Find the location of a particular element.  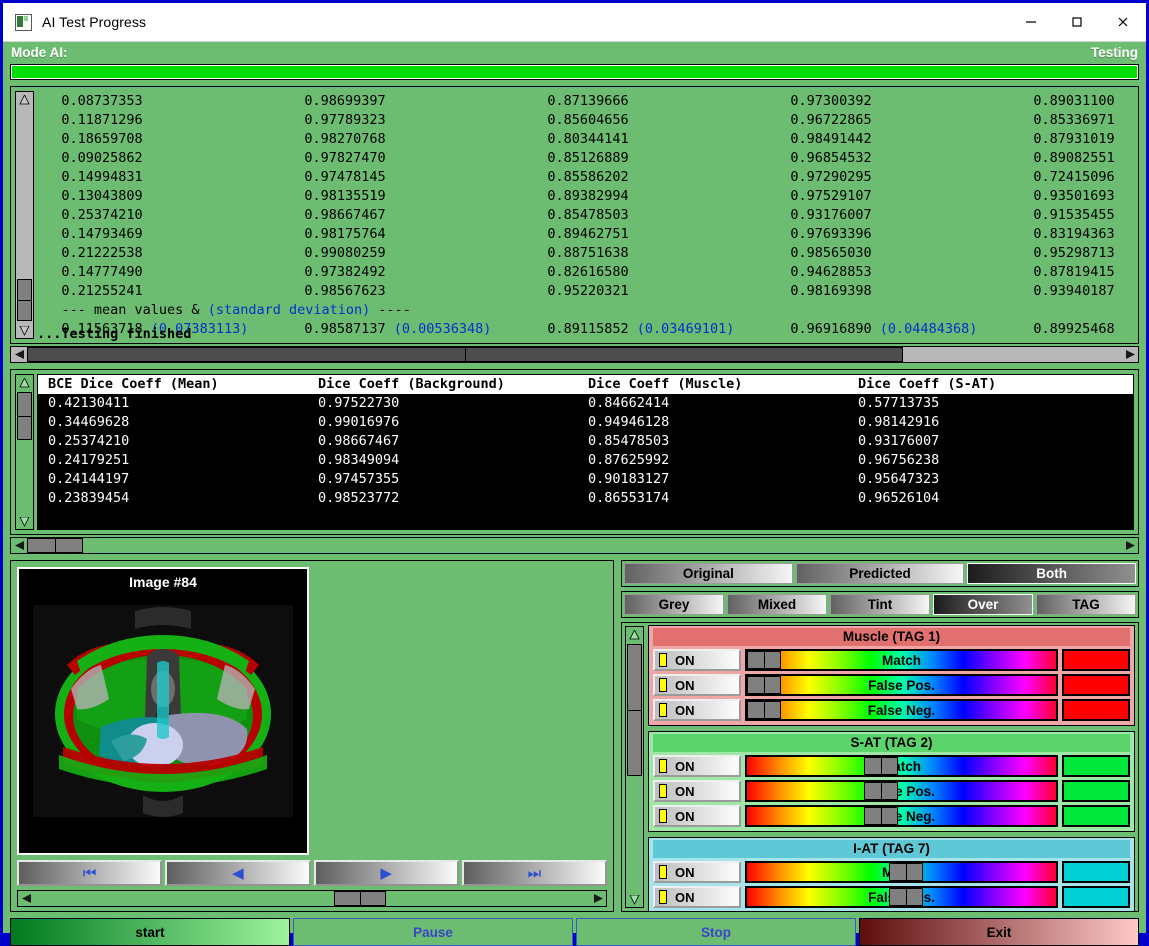

table-row: 0.25374210 0.98667467 0.85478503 0.93176007 is located at coordinates (585, 441).